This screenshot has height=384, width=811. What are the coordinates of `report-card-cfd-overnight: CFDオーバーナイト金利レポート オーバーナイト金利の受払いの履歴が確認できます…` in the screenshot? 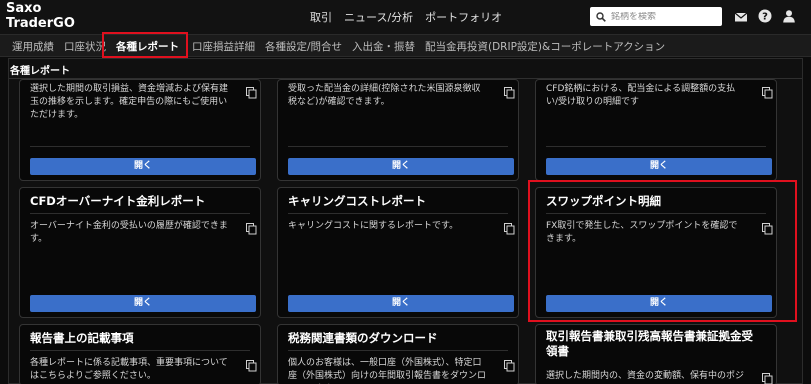 It's located at (140, 252).